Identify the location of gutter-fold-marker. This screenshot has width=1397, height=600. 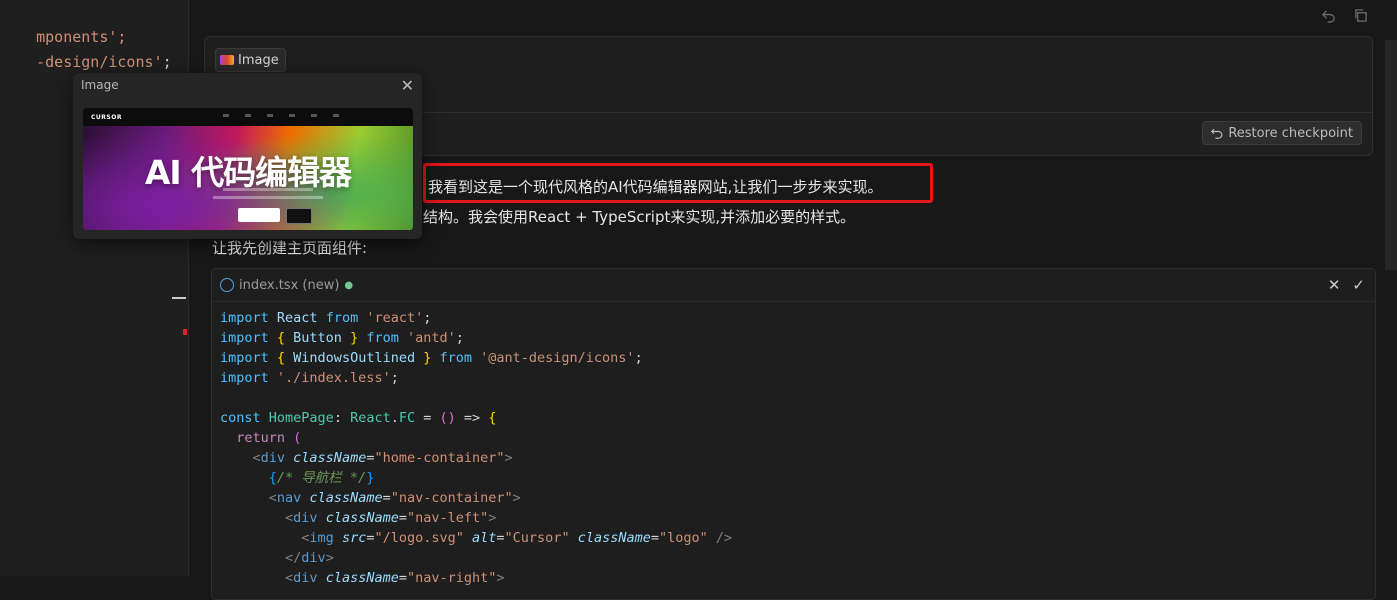
(179, 298).